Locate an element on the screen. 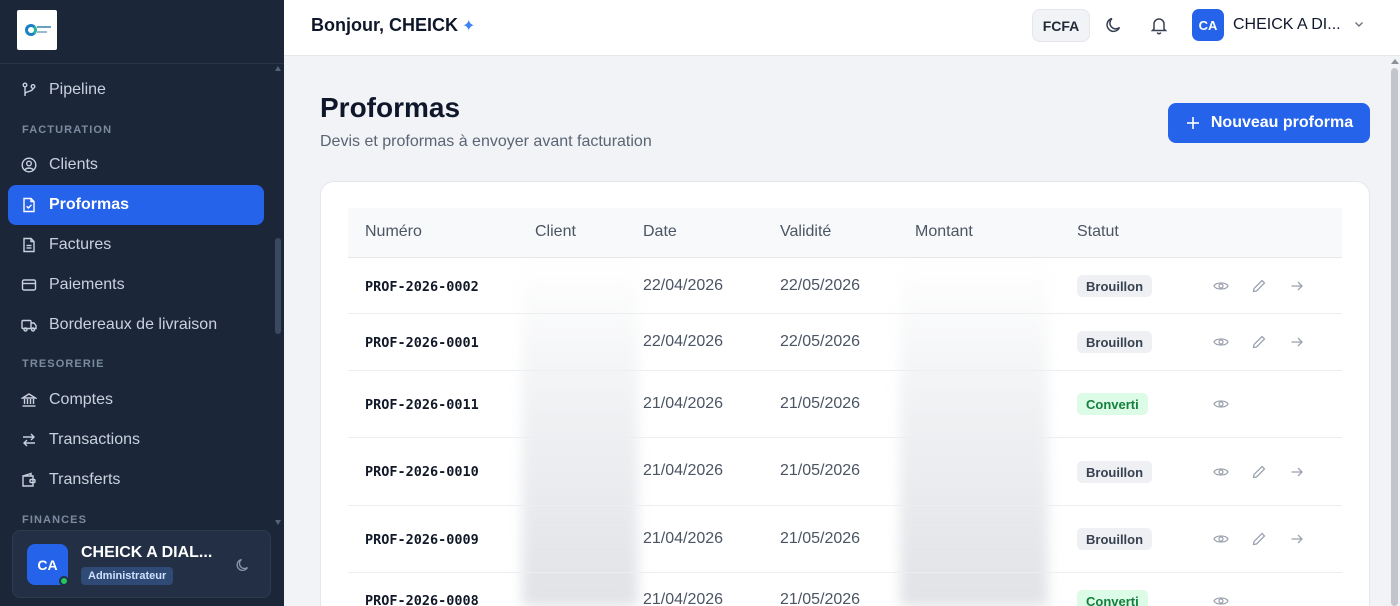 The height and width of the screenshot is (606, 1400). sidebar-item-label: Paiements is located at coordinates (87, 284).